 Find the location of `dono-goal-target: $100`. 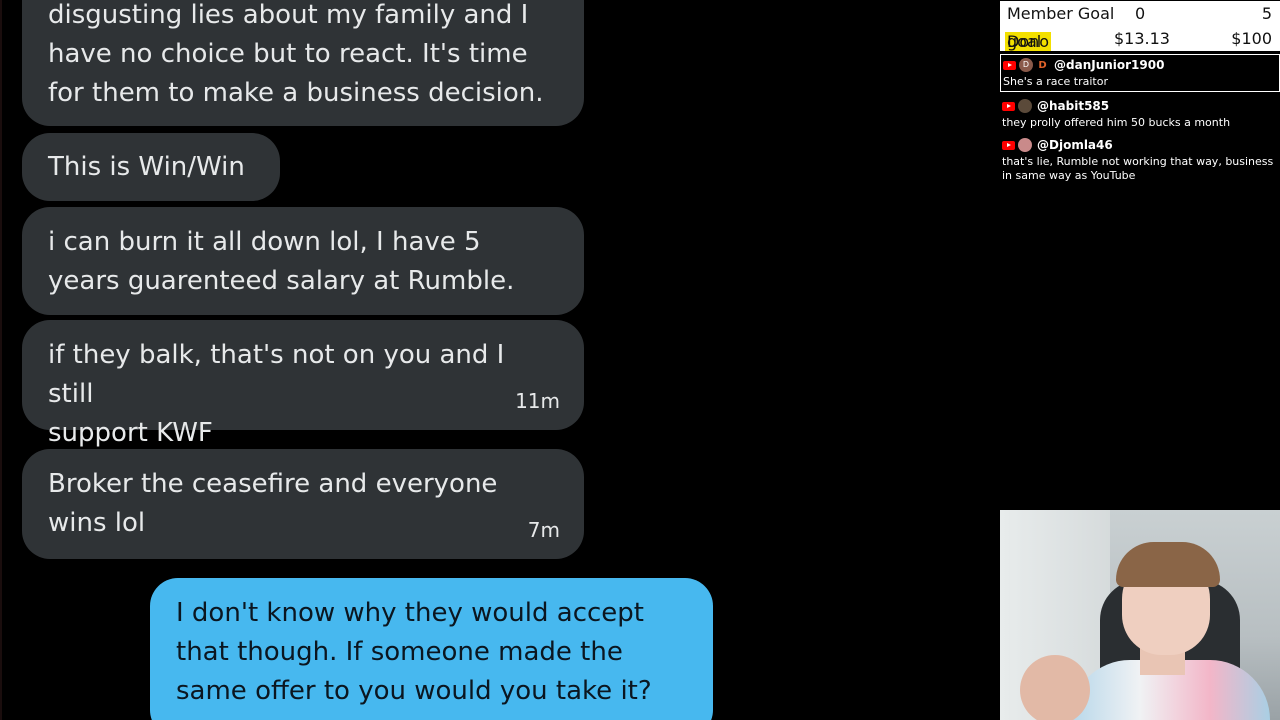

dono-goal-target: $100 is located at coordinates (1251, 38).